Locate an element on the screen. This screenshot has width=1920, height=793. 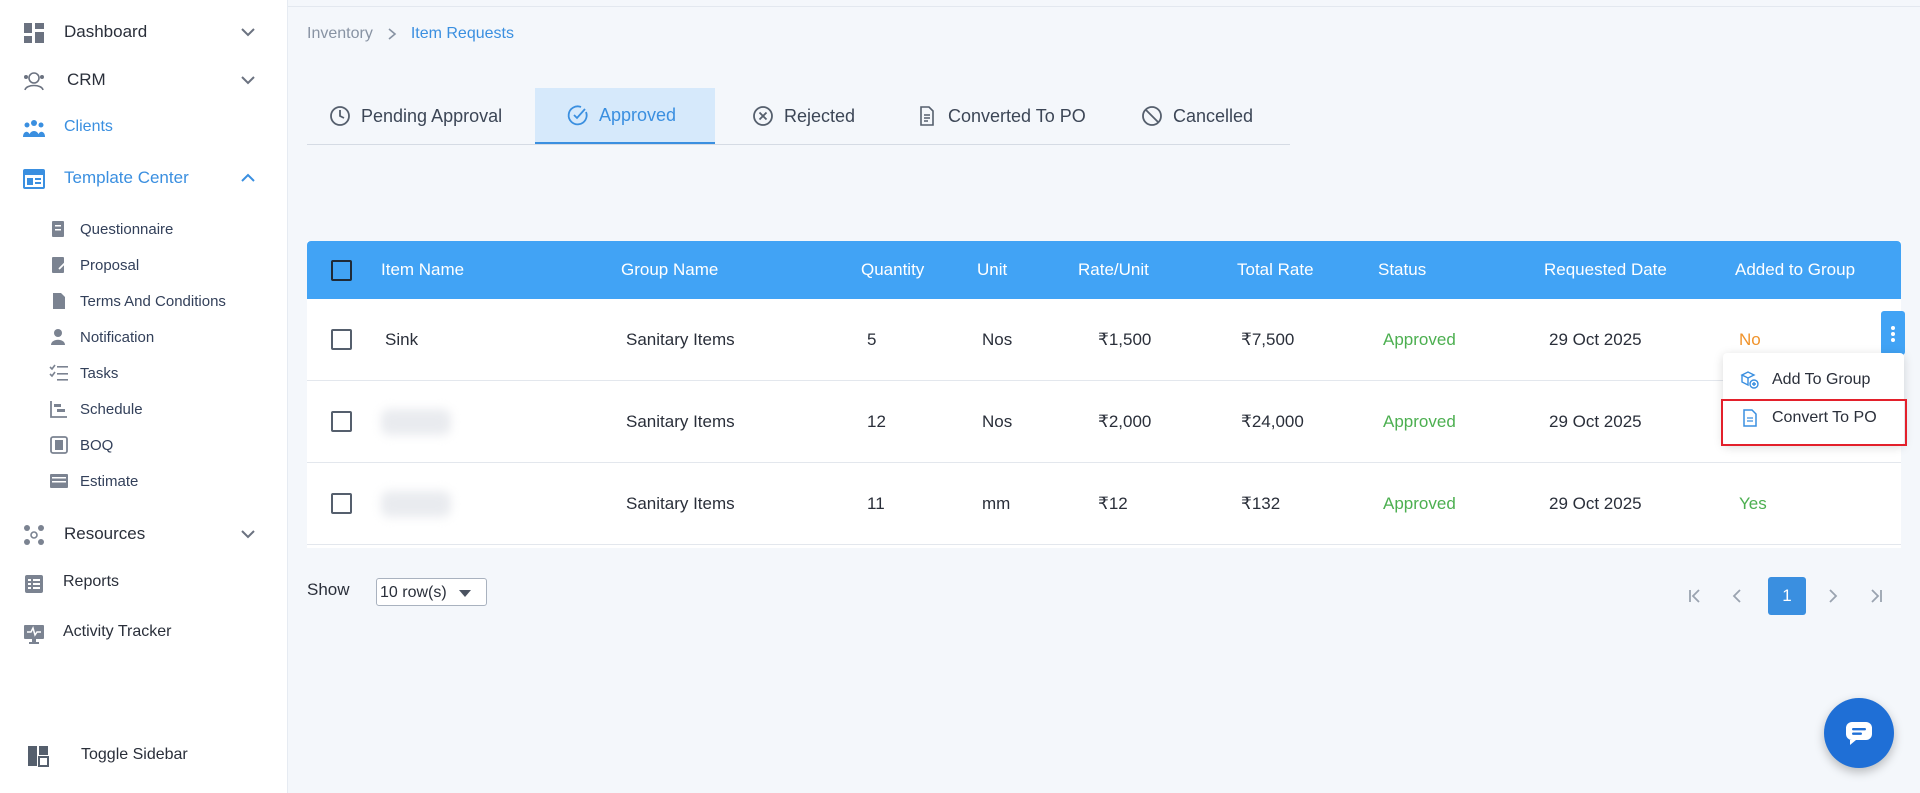
menu-item-add-to-group: Add To Group is located at coordinates (1813, 380).